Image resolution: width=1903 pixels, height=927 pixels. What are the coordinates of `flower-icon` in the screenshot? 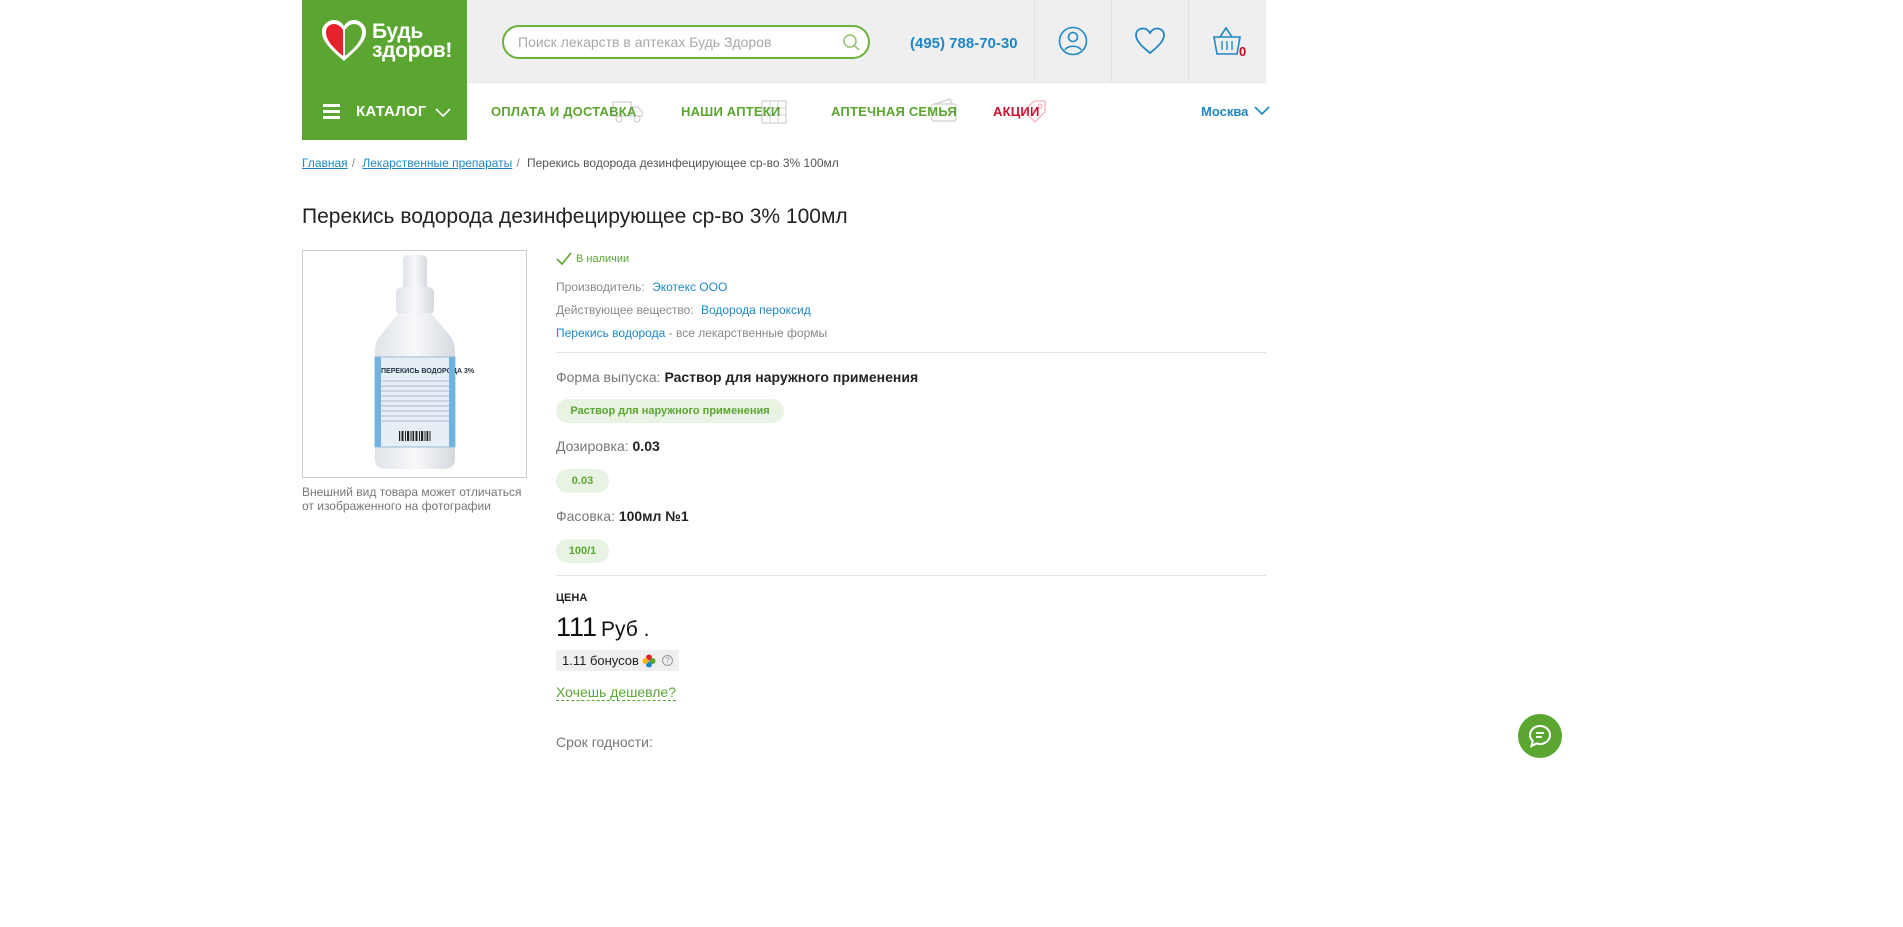 It's located at (649, 660).